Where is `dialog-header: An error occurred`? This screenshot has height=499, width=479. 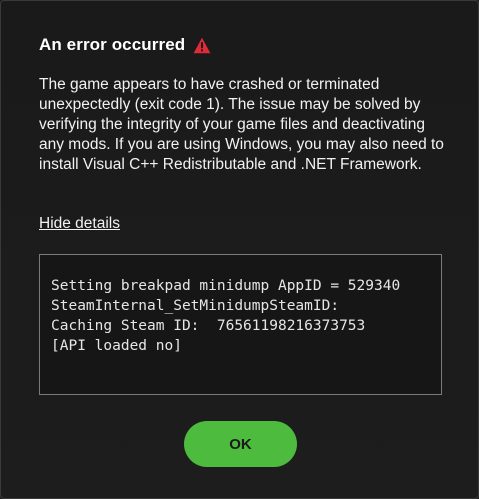
dialog-header: An error occurred is located at coordinates (125, 45).